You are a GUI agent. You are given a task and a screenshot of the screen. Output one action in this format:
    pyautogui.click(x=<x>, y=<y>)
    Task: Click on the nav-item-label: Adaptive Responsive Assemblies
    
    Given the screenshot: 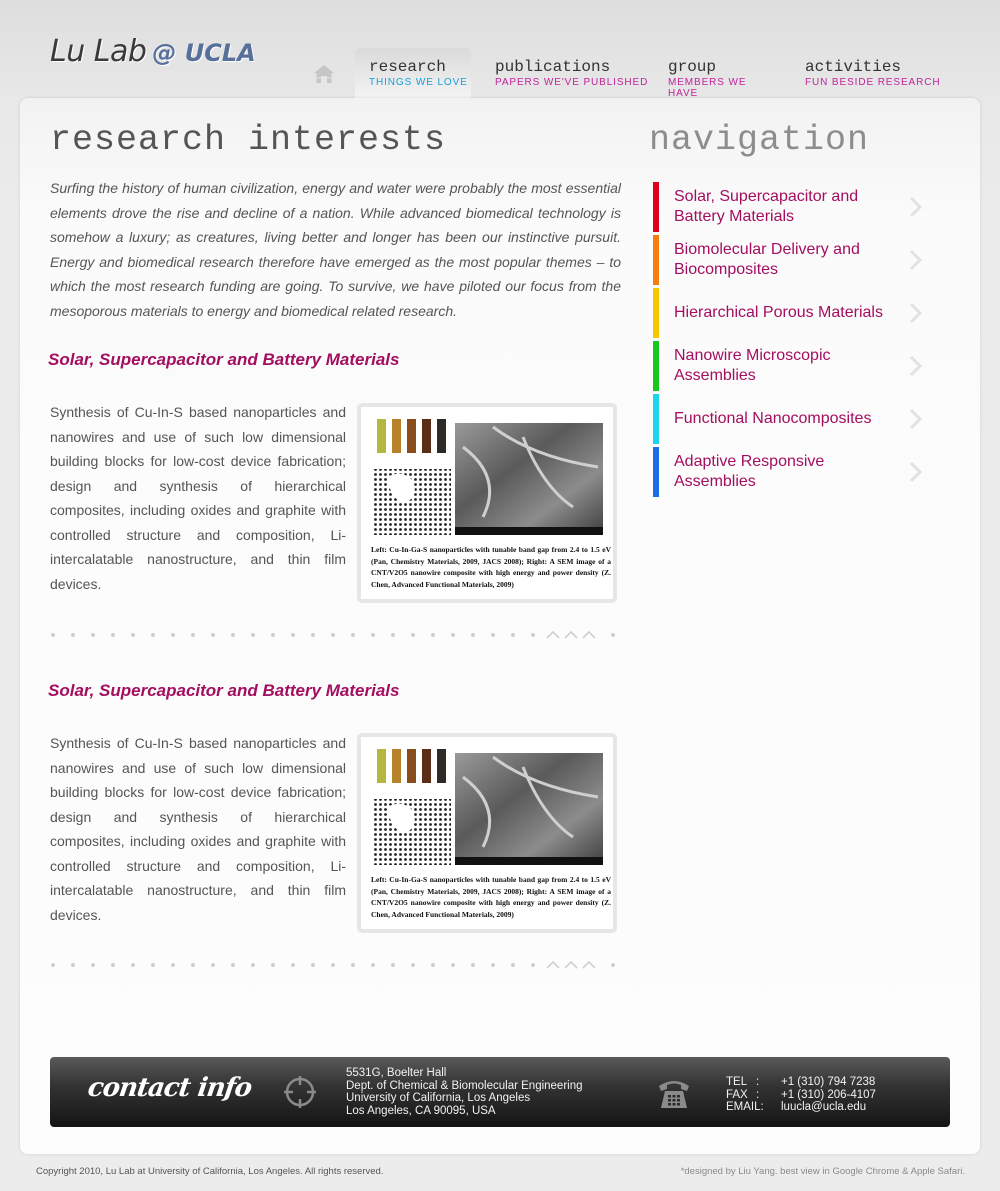 What is the action you would take?
    pyautogui.click(x=749, y=471)
    